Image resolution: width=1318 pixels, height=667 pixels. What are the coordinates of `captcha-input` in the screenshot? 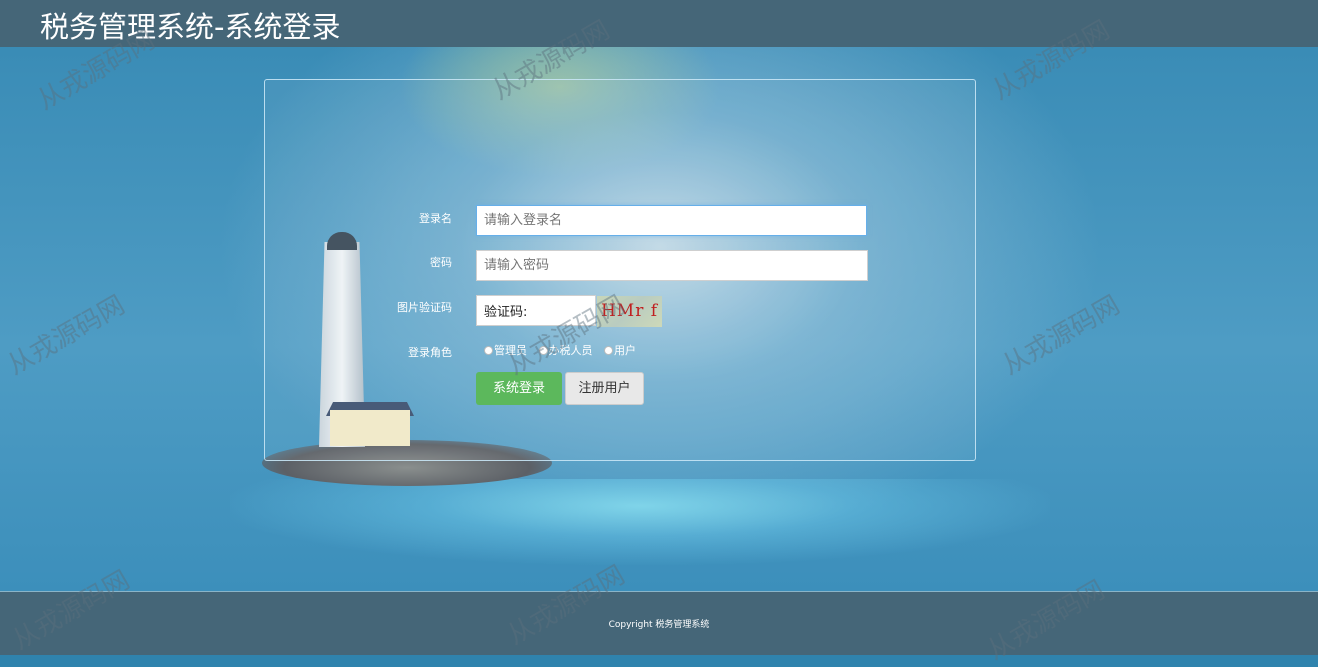 It's located at (536, 310).